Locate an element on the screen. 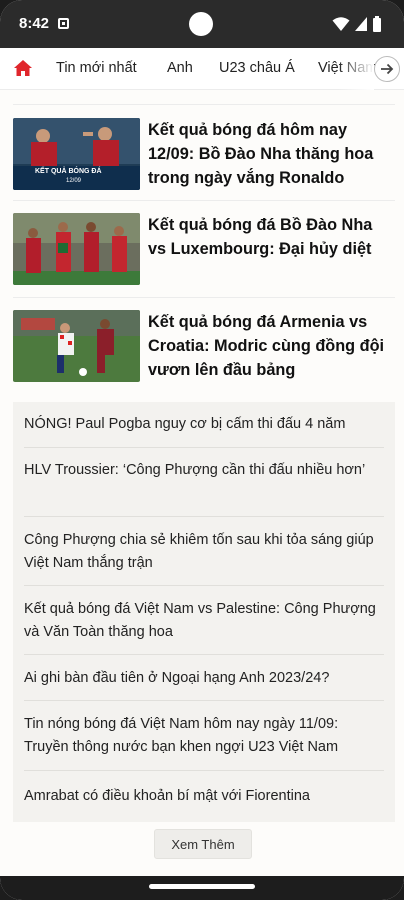 The image size is (404, 900). article-thumbnail: KẾT QUẢ BÓNG ĐÁ 12/09 is located at coordinates (76, 154).